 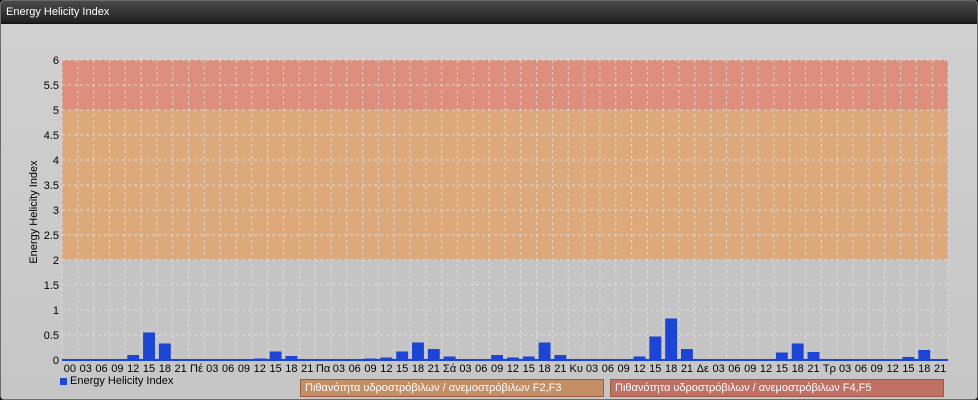 What do you see at coordinates (56, 111) in the screenshot?
I see `y-tick-label: 5` at bounding box center [56, 111].